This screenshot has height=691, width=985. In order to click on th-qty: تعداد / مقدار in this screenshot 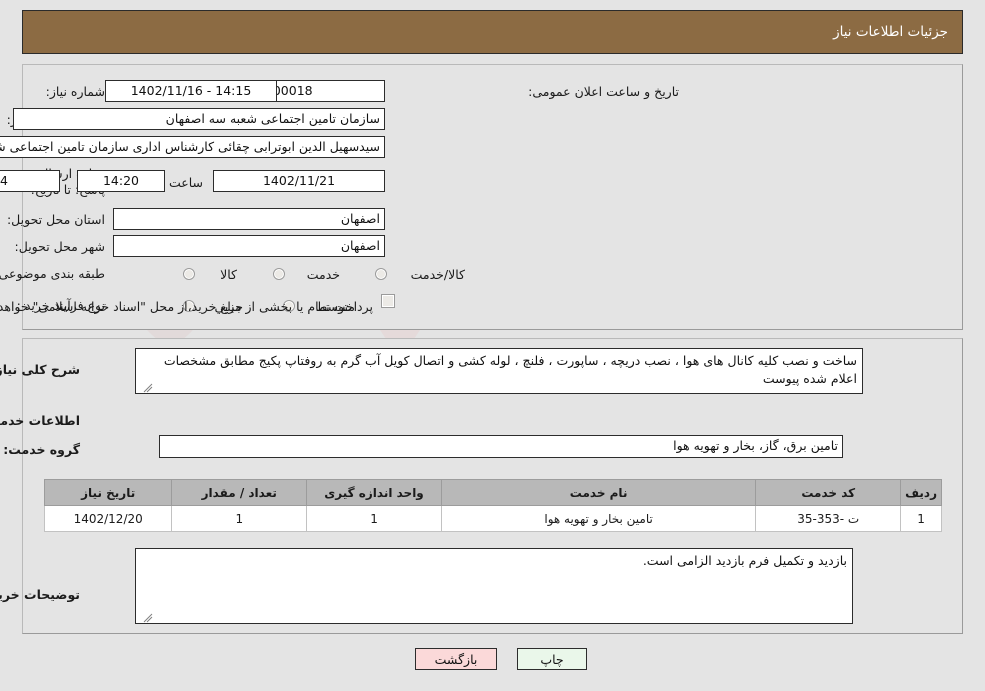, I will do `click(239, 492)`.